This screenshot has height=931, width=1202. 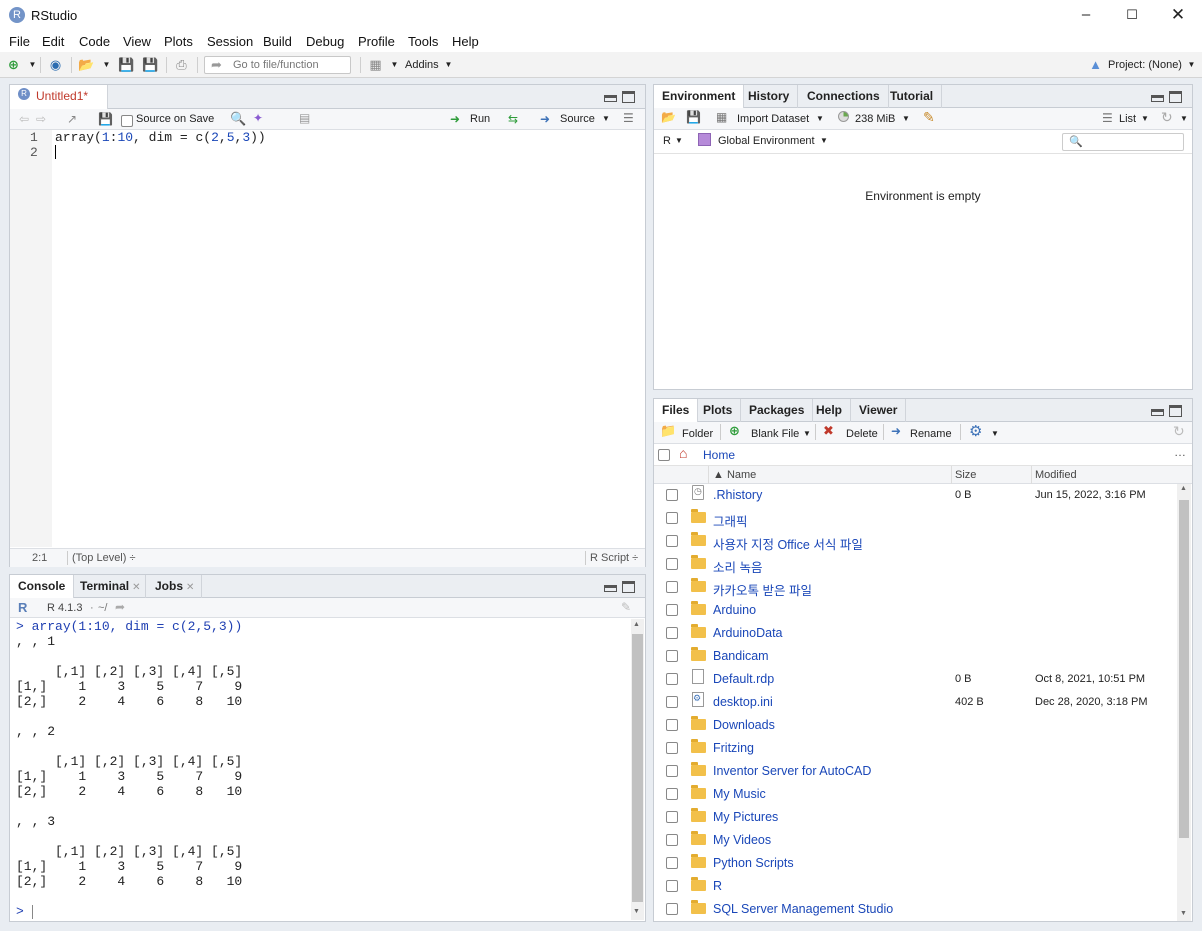 I want to click on scroll-thumb, so click(x=1184, y=669).